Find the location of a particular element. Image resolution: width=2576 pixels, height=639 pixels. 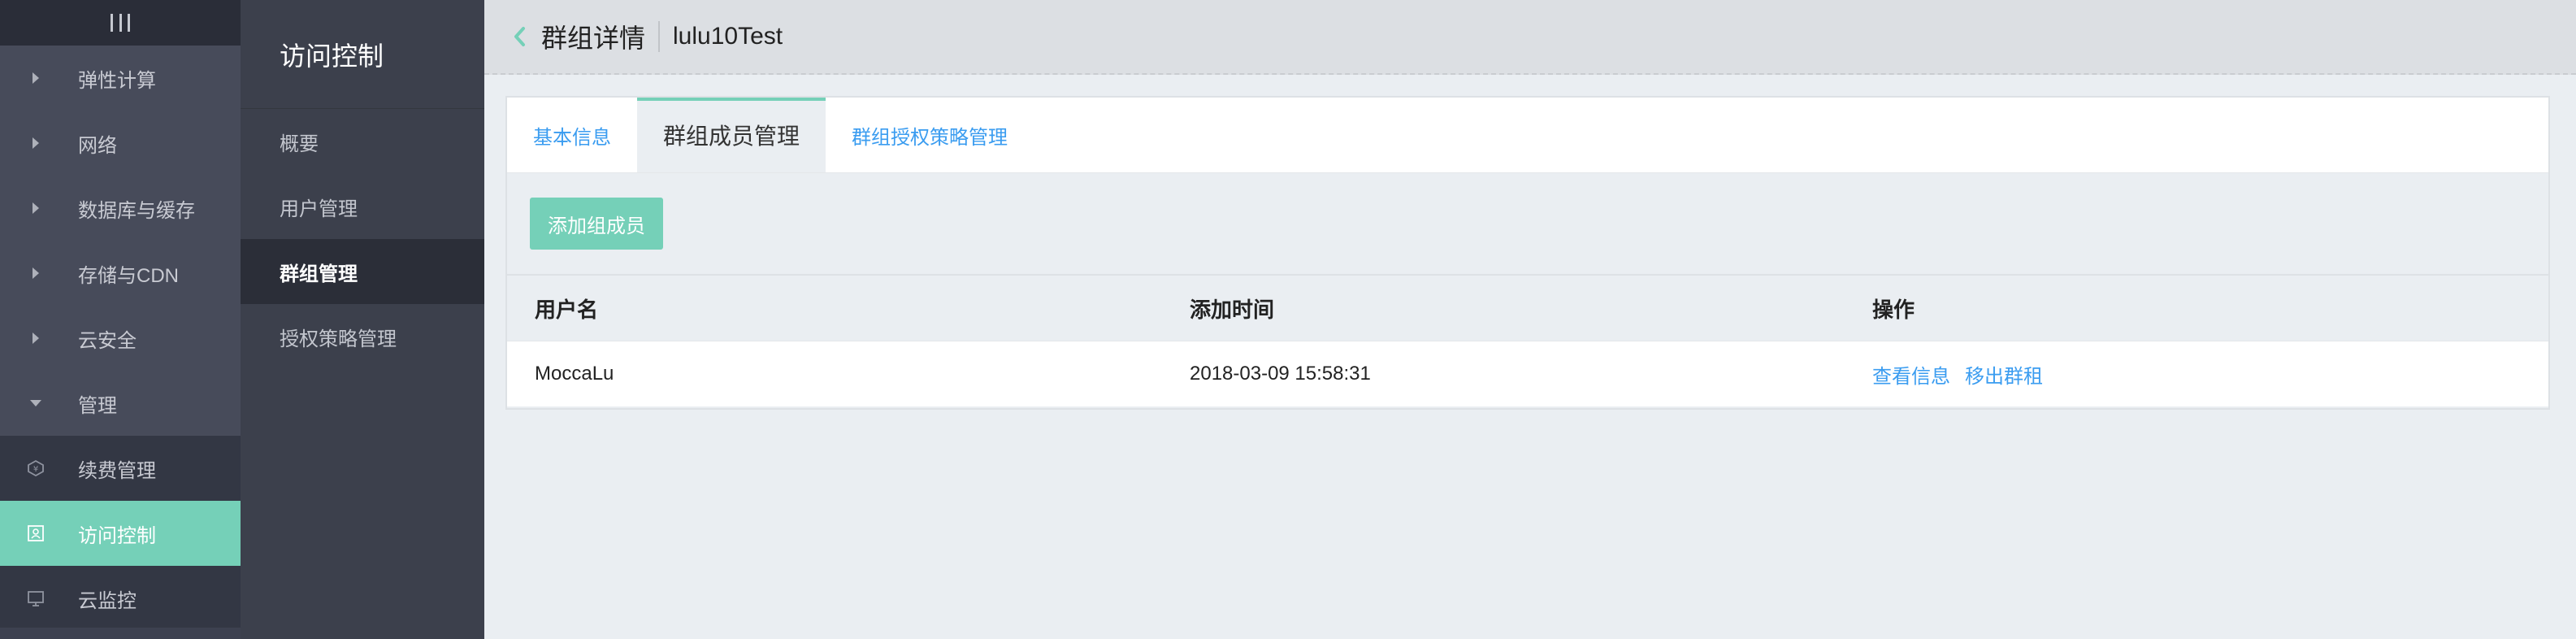

nav-group-elastic-compute: 弹性计算 is located at coordinates (120, 78).